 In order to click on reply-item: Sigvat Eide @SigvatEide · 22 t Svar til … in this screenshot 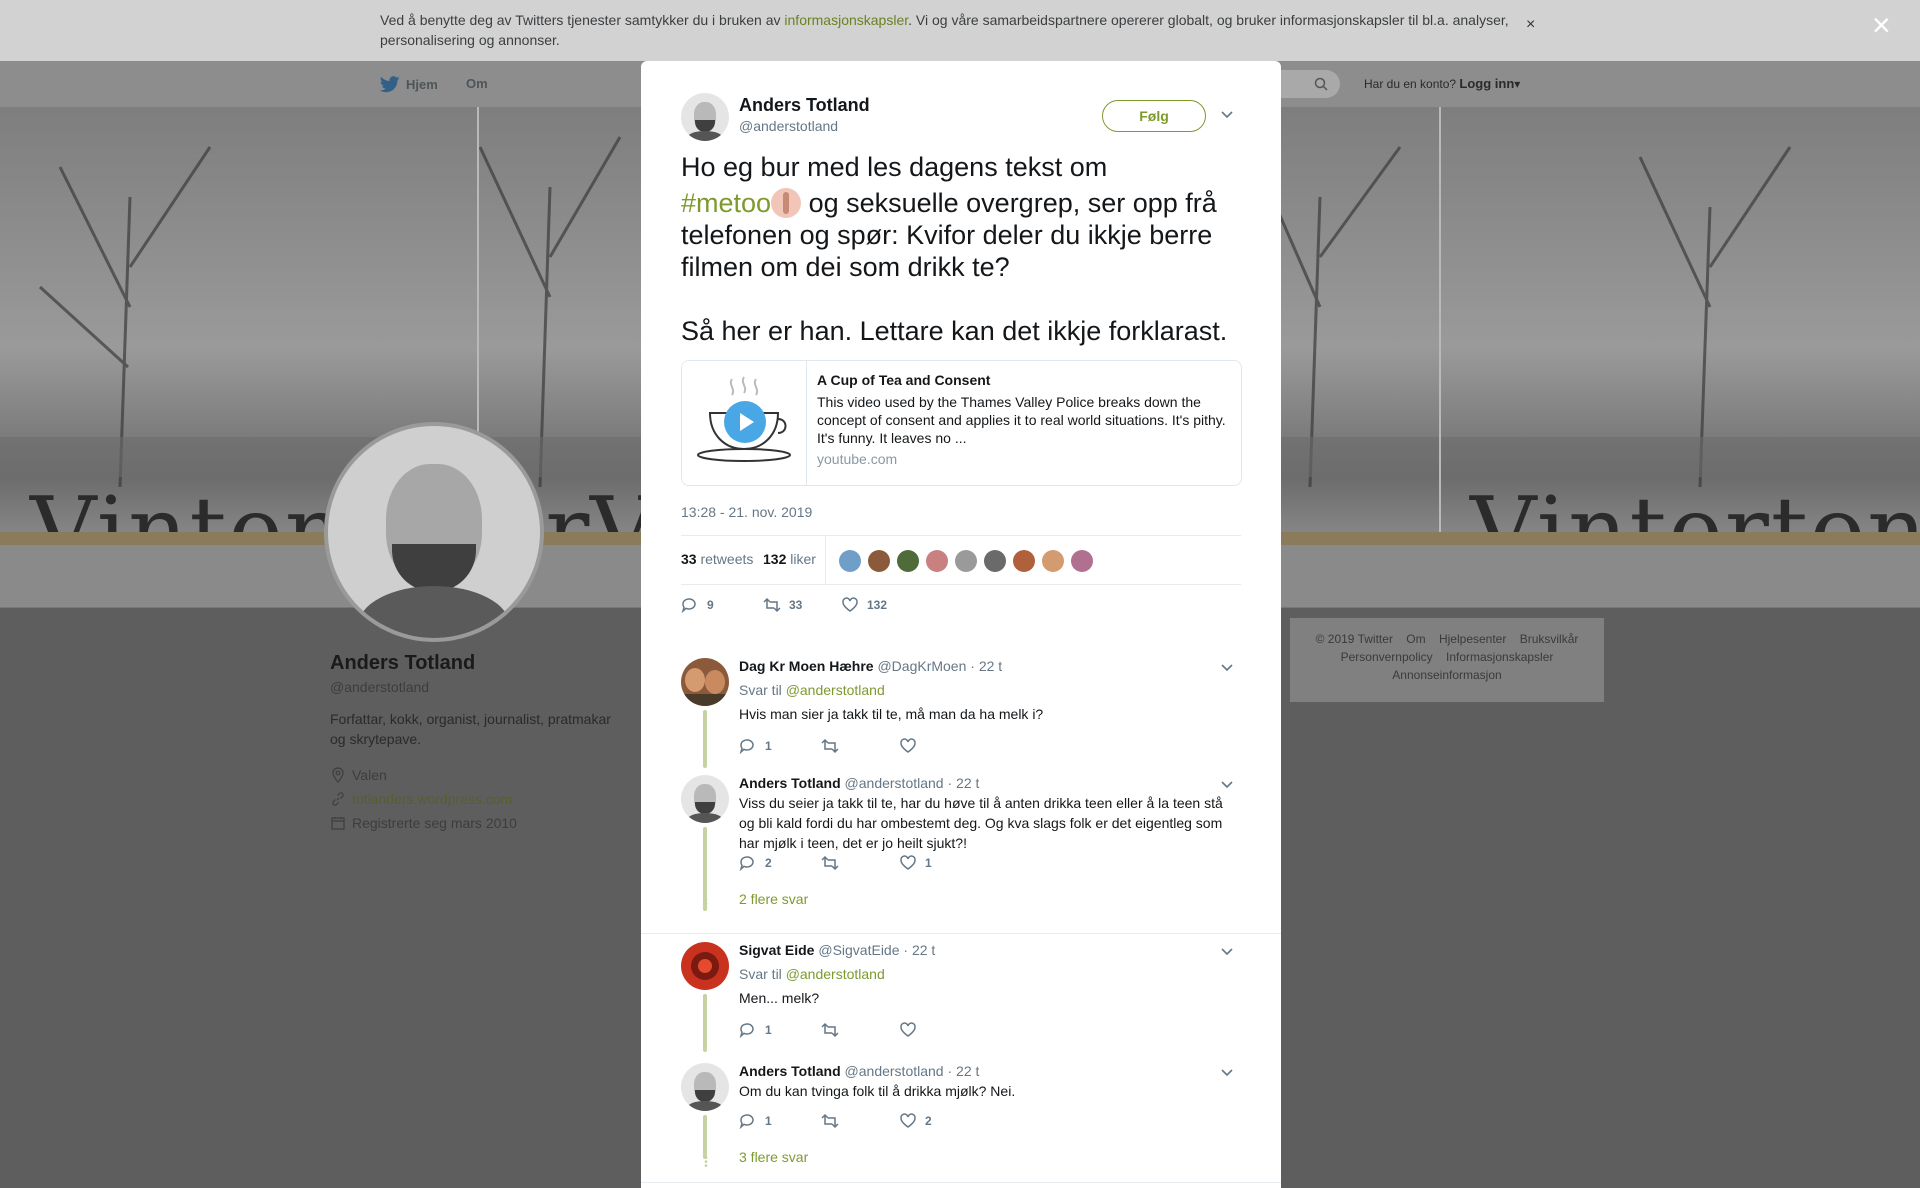, I will do `click(961, 997)`.